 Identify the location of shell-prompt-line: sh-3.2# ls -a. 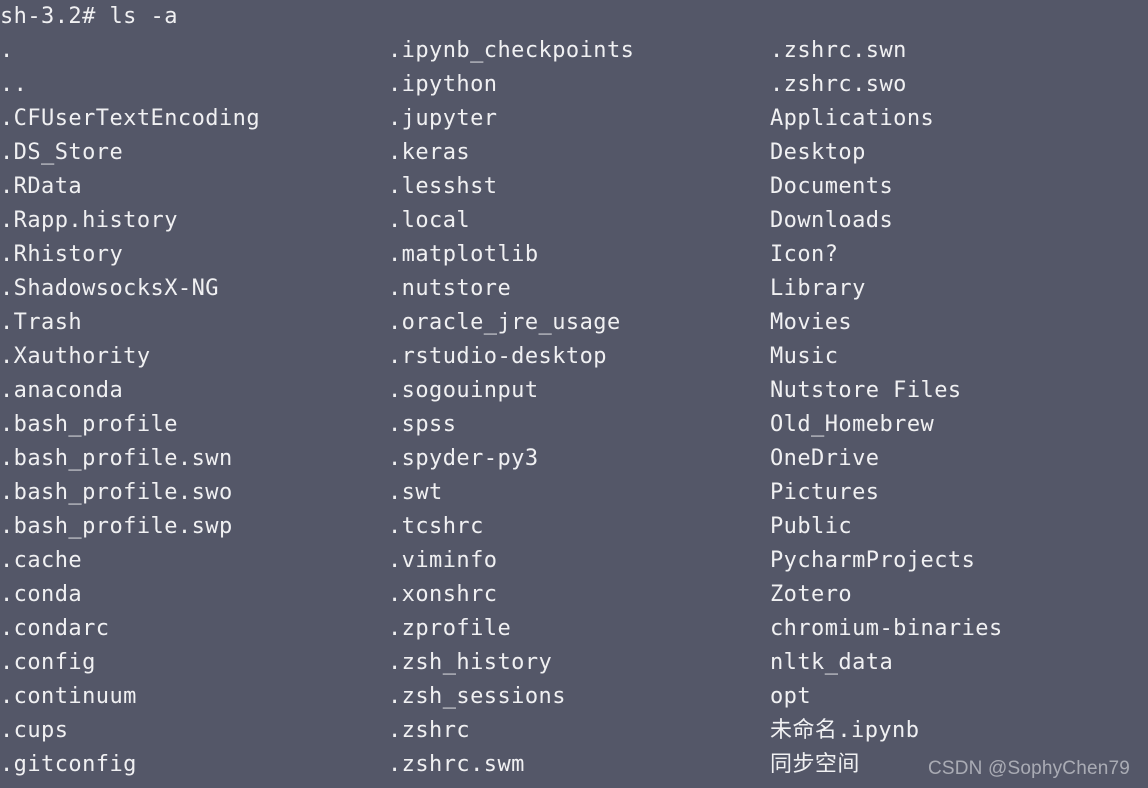
(89, 16).